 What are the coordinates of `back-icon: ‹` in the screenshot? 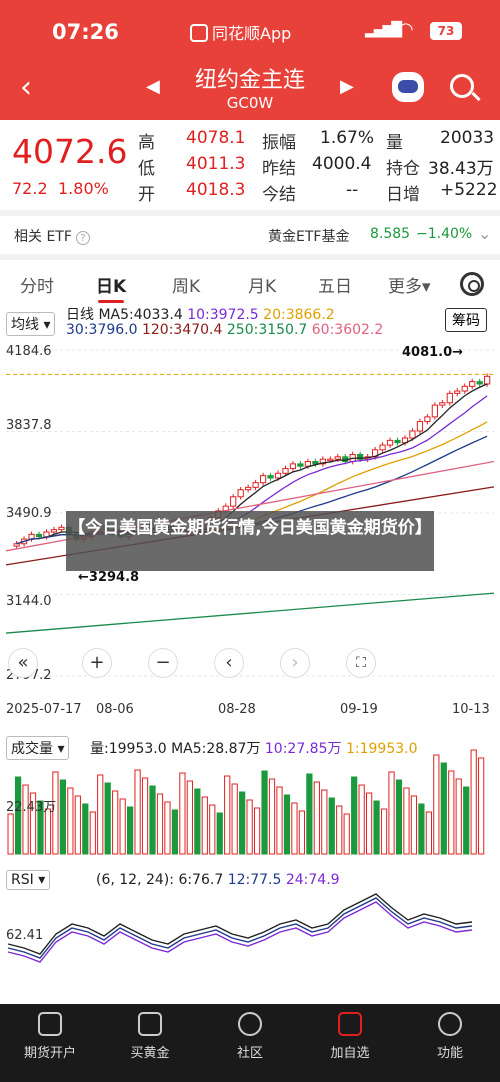 It's located at (26, 87).